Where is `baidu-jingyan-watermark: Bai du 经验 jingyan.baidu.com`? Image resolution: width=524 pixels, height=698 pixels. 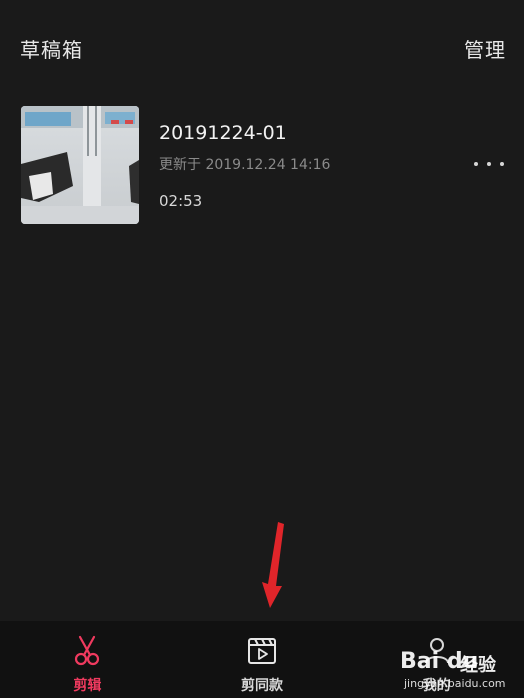
baidu-jingyan-watermark: Bai du 经验 jingyan.baidu.com is located at coordinates (462, 662).